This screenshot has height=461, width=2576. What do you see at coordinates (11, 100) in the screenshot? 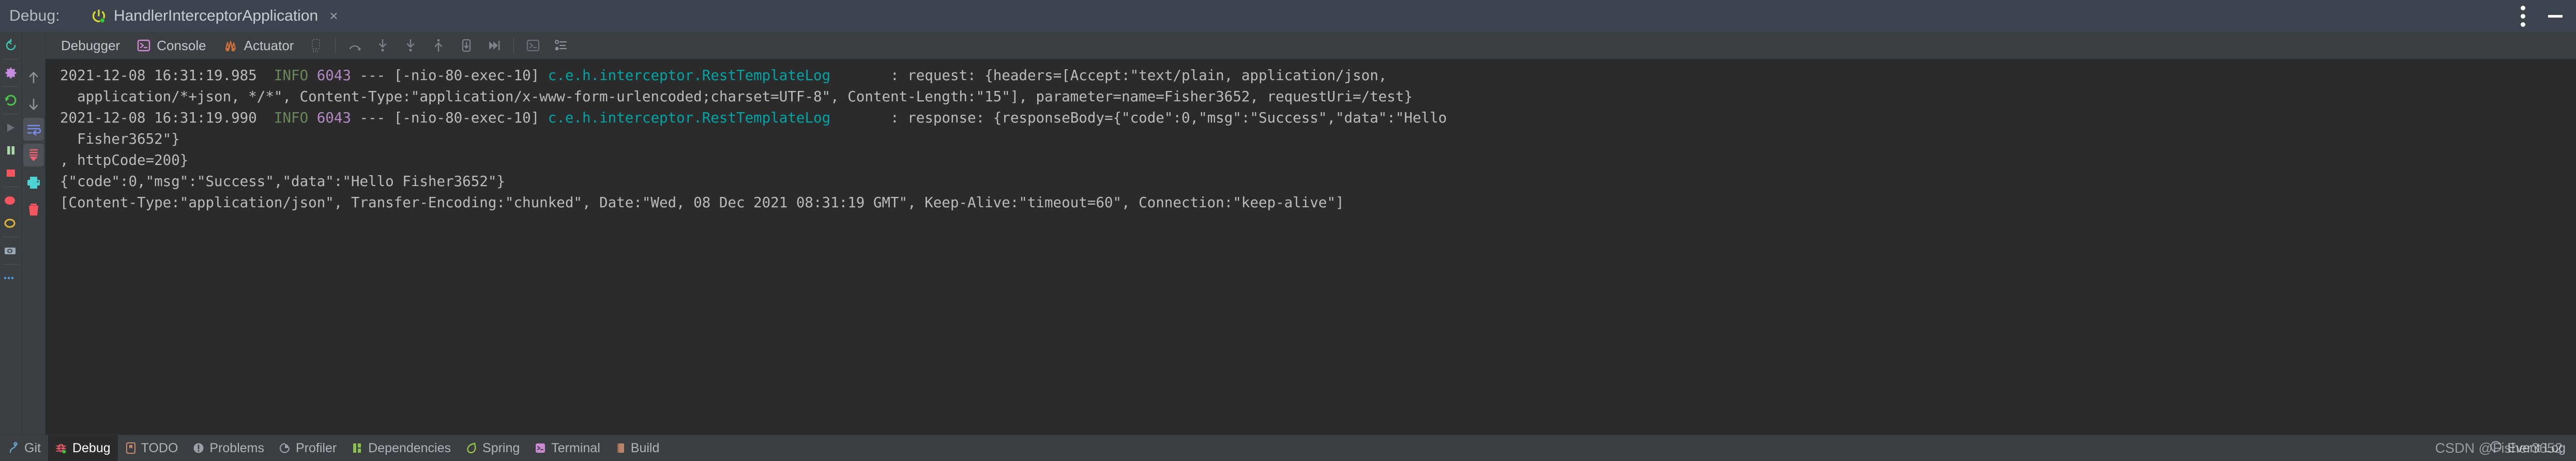
I see `restart-icon` at bounding box center [11, 100].